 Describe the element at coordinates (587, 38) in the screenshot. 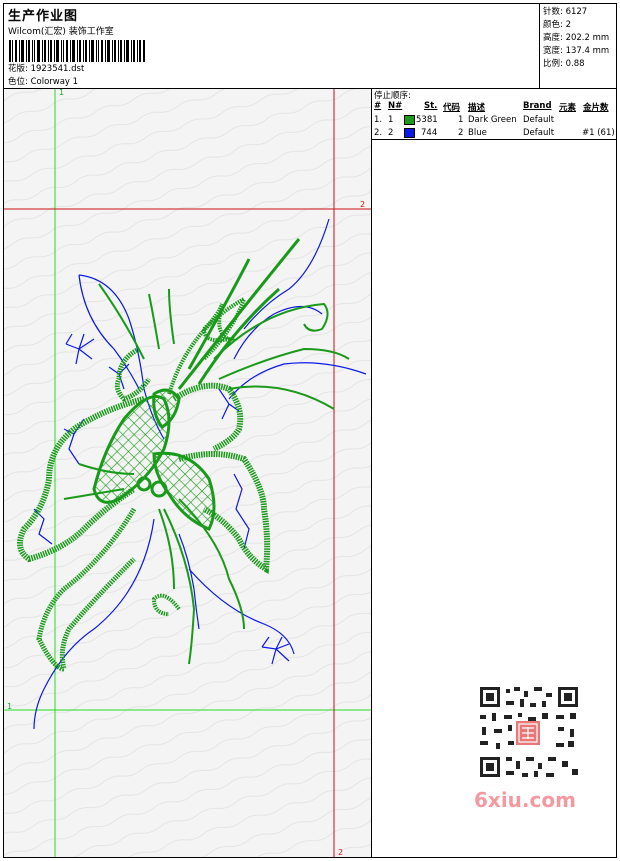

I see `stat-value: 202.2 mm` at that location.